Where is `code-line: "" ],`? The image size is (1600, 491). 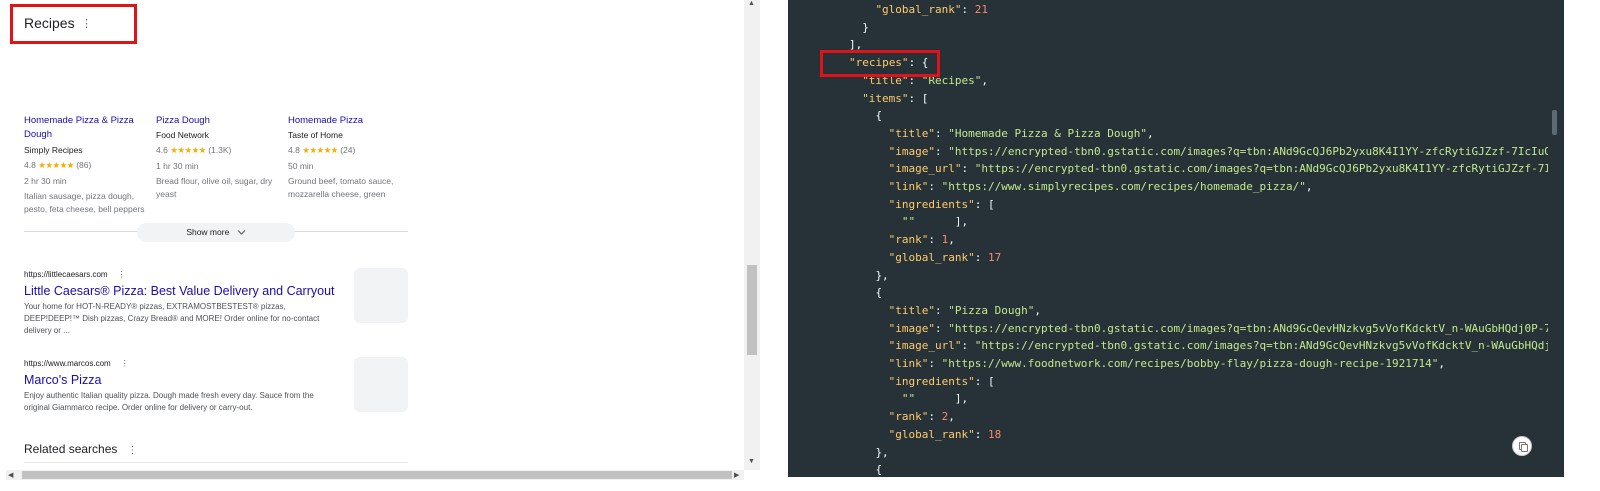
code-line: "" ], is located at coordinates (935, 399).